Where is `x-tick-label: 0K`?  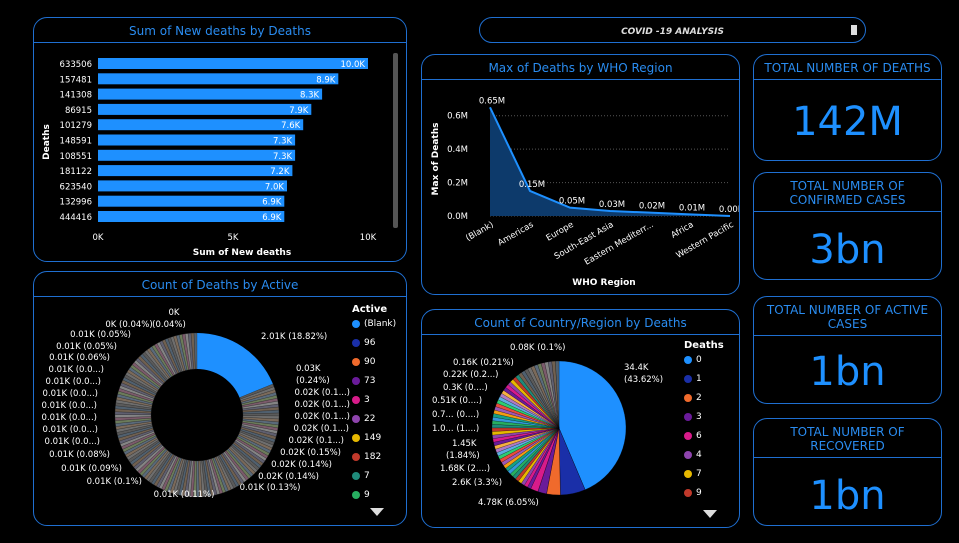
x-tick-label: 0K is located at coordinates (98, 238).